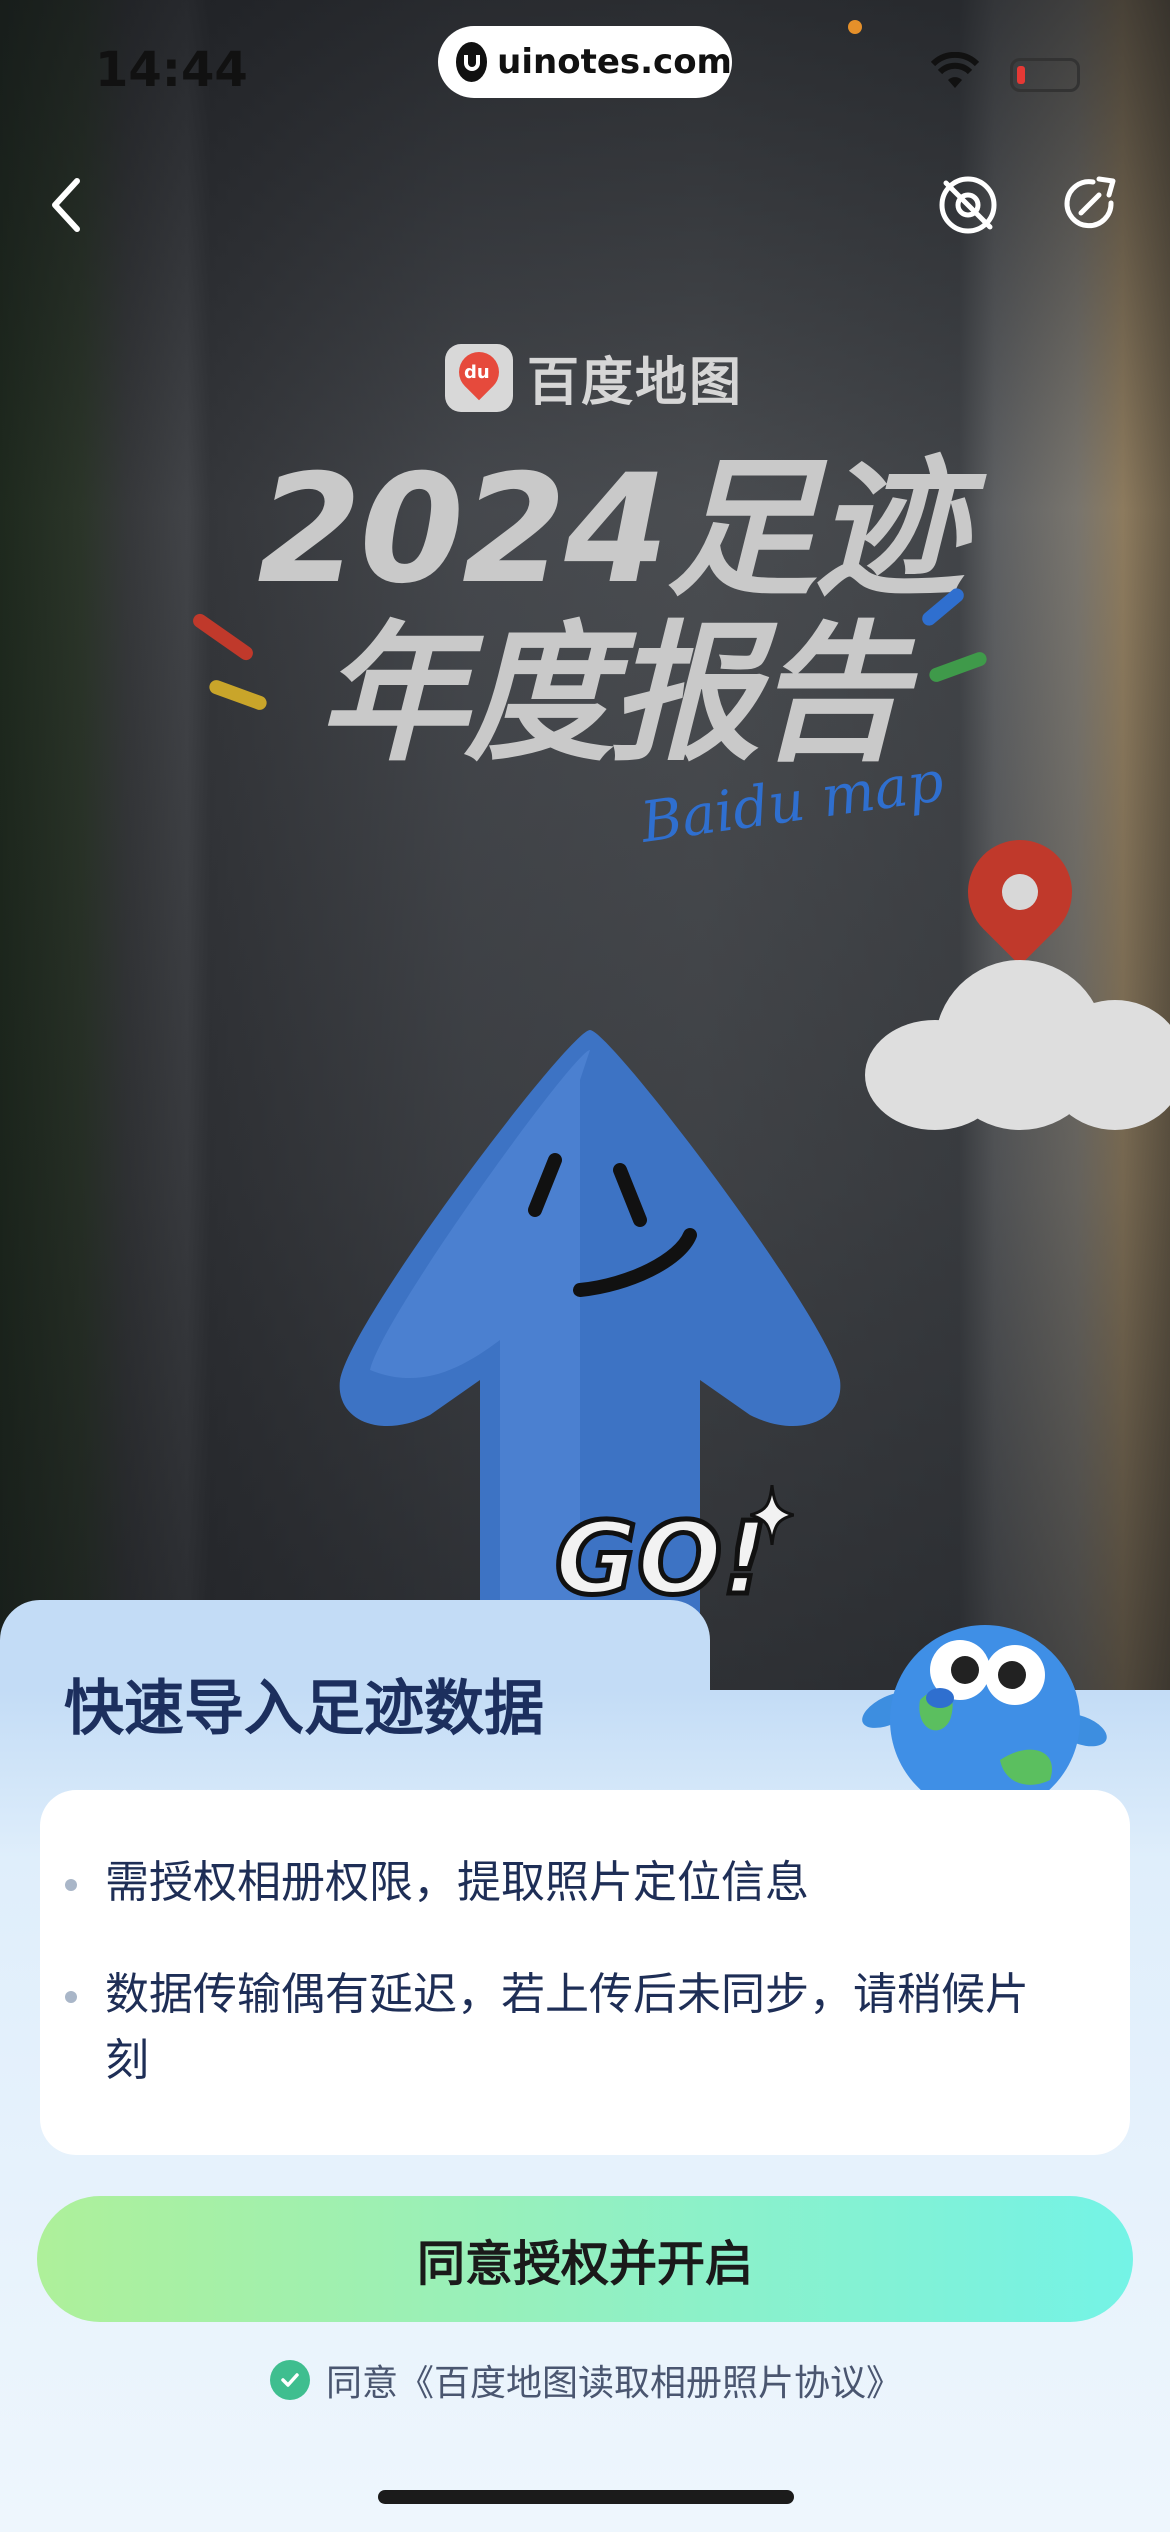 This screenshot has height=2532, width=1170. Describe the element at coordinates (1045, 75) in the screenshot. I see `battery-icon` at that location.